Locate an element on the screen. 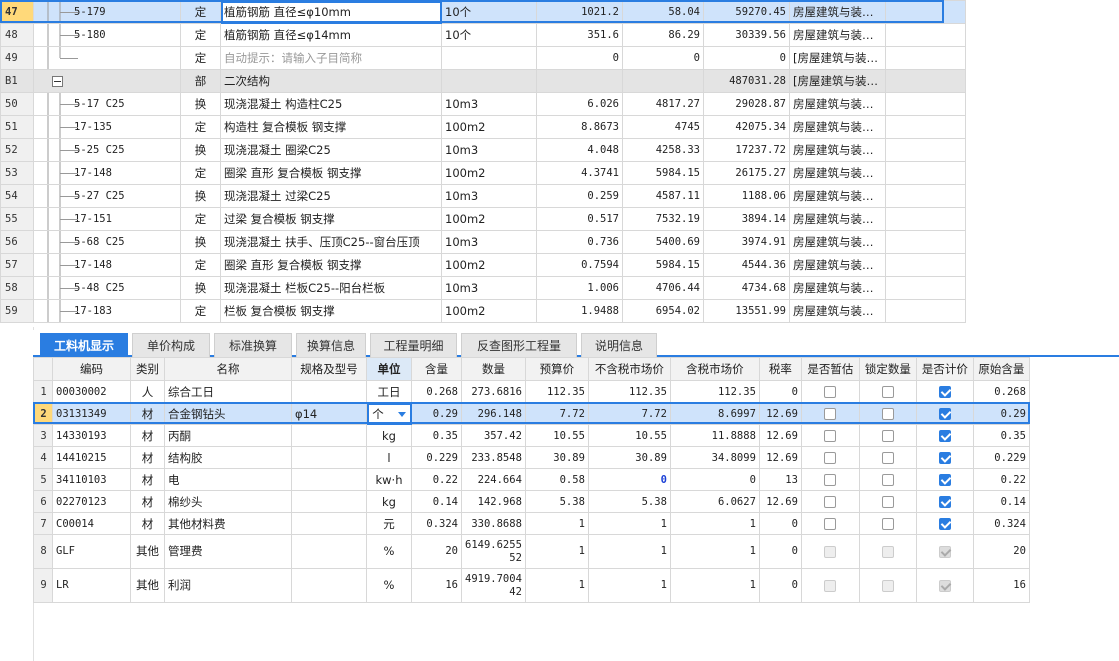 The width and height of the screenshot is (1119, 661). resource-unit: l is located at coordinates (389, 457).